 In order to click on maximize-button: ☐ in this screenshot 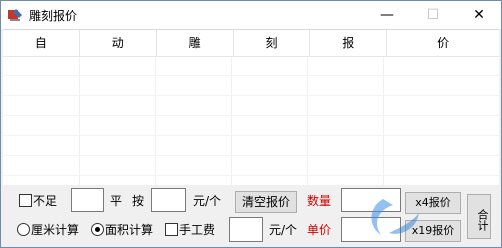, I will do `click(433, 15)`.